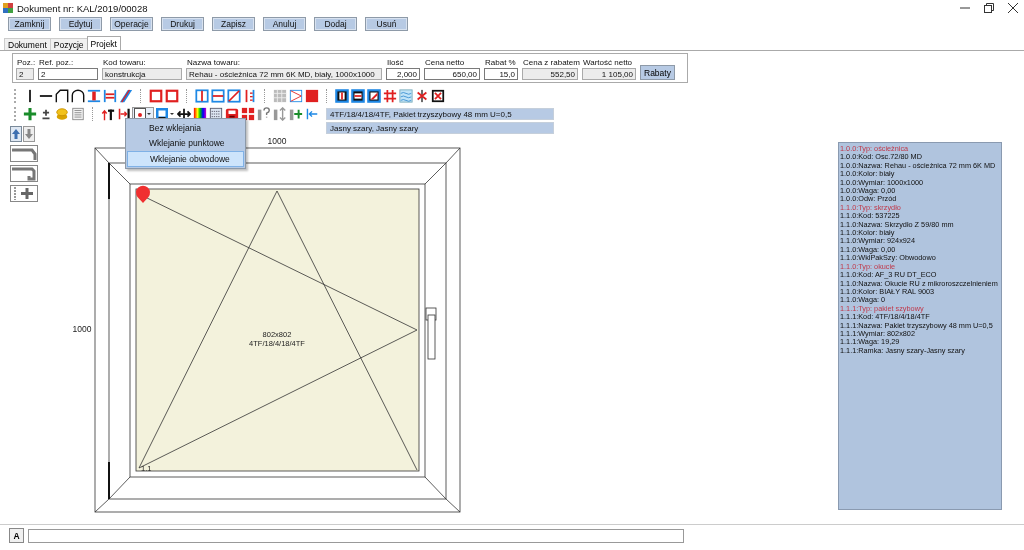  I want to click on tab: Projekt, so click(103, 43).